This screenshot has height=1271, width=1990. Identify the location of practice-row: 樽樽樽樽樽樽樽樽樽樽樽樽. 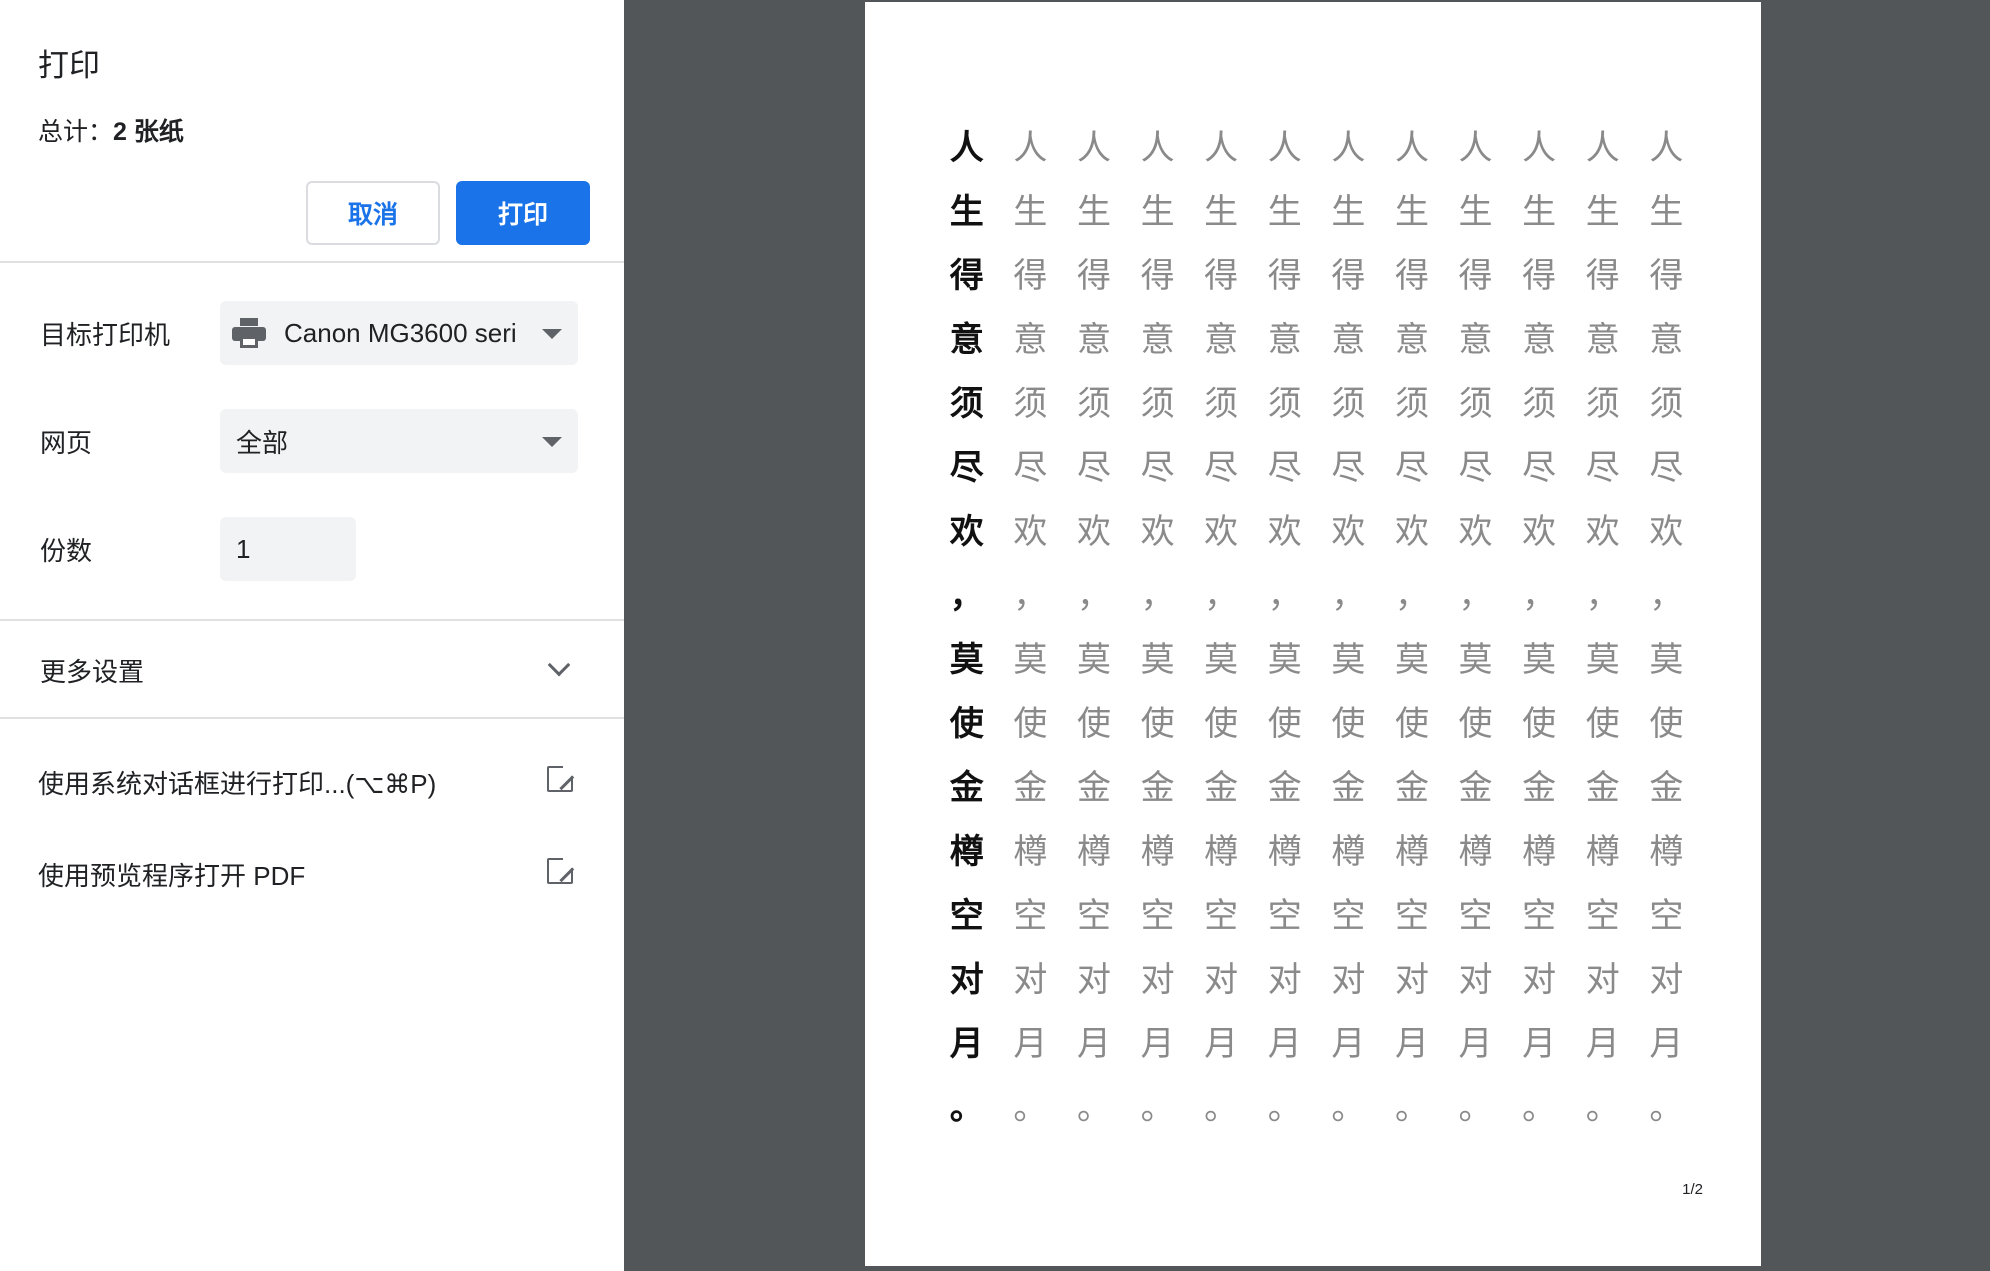
(1316, 848).